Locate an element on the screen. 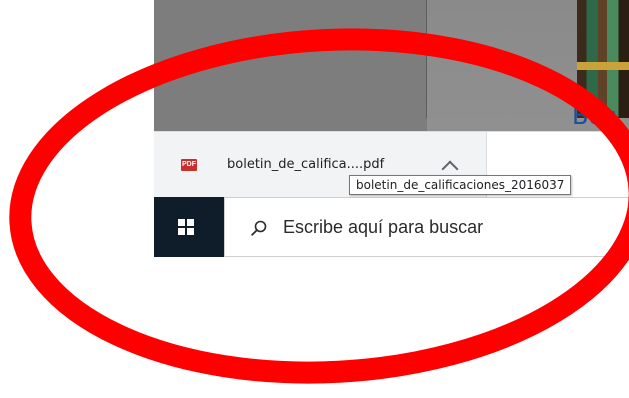 The width and height of the screenshot is (629, 398). windows-taskbar: Escribe aquí para buscar is located at coordinates (391, 227).